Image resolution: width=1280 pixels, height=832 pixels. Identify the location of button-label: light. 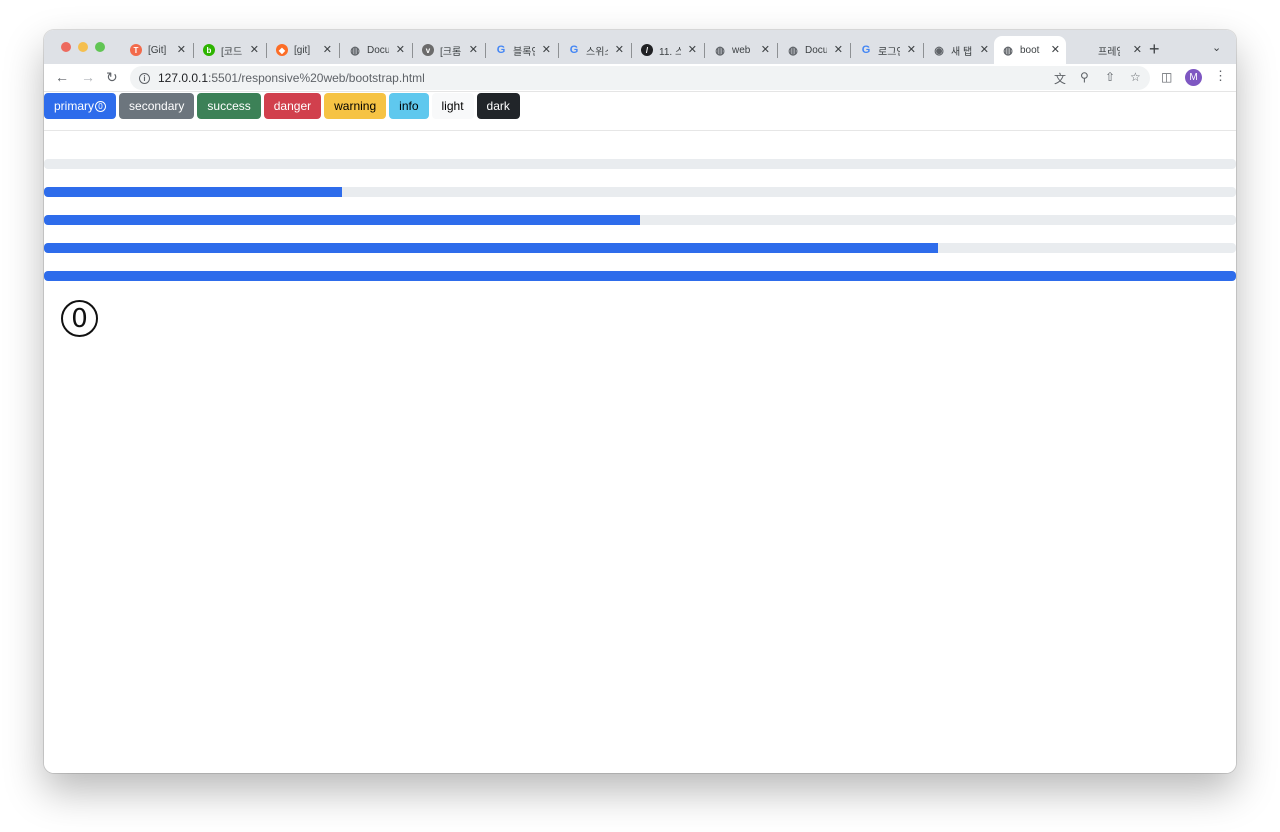
(452, 106).